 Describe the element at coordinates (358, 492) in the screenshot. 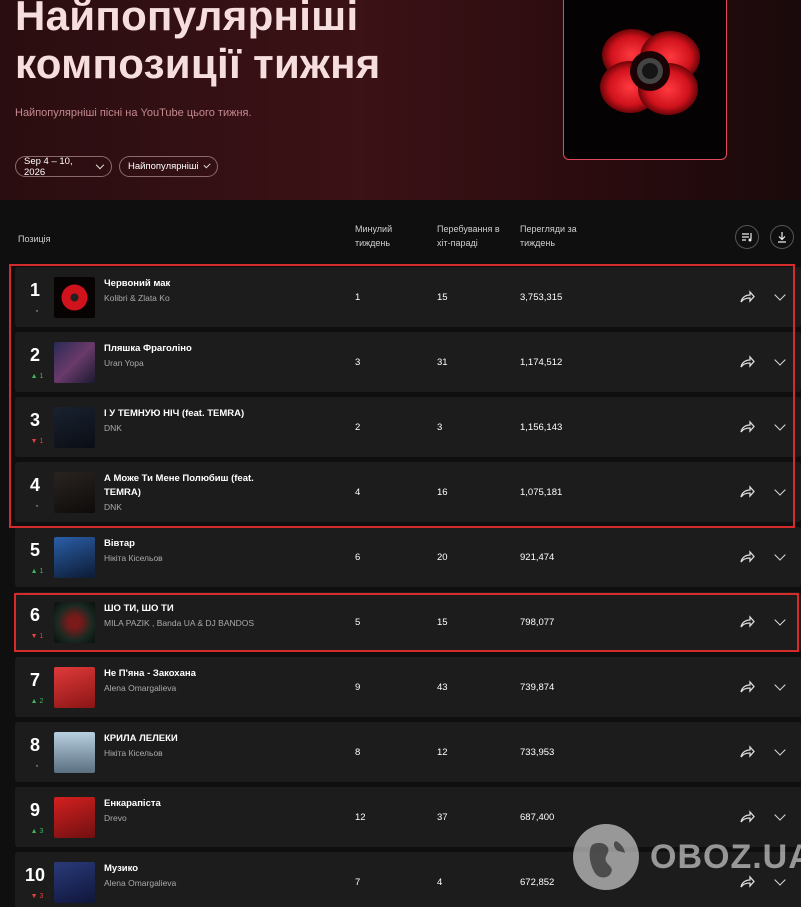

I see `last-week-value: 4` at that location.